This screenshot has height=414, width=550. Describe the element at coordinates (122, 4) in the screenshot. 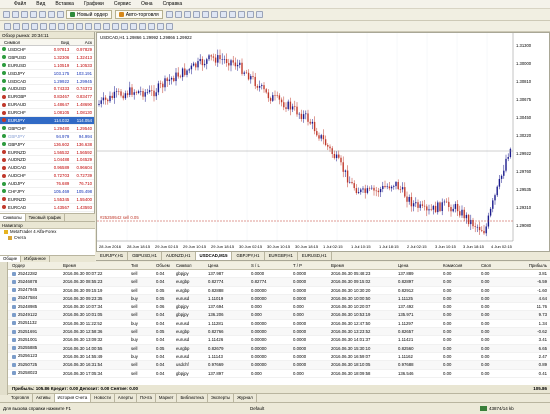

I see `menu-tools: Сервис` at that location.